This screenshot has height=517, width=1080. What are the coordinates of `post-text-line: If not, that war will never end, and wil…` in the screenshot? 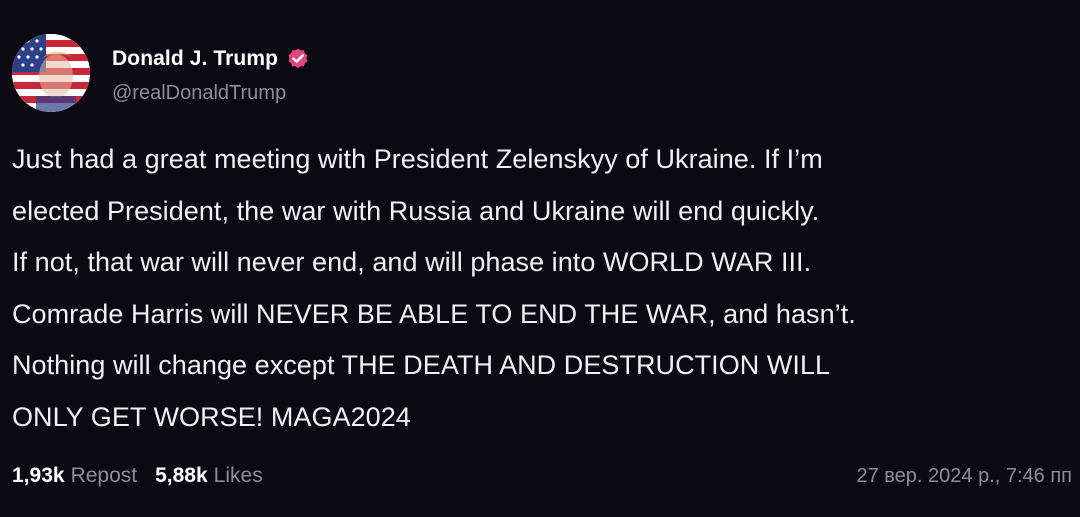 It's located at (412, 262).